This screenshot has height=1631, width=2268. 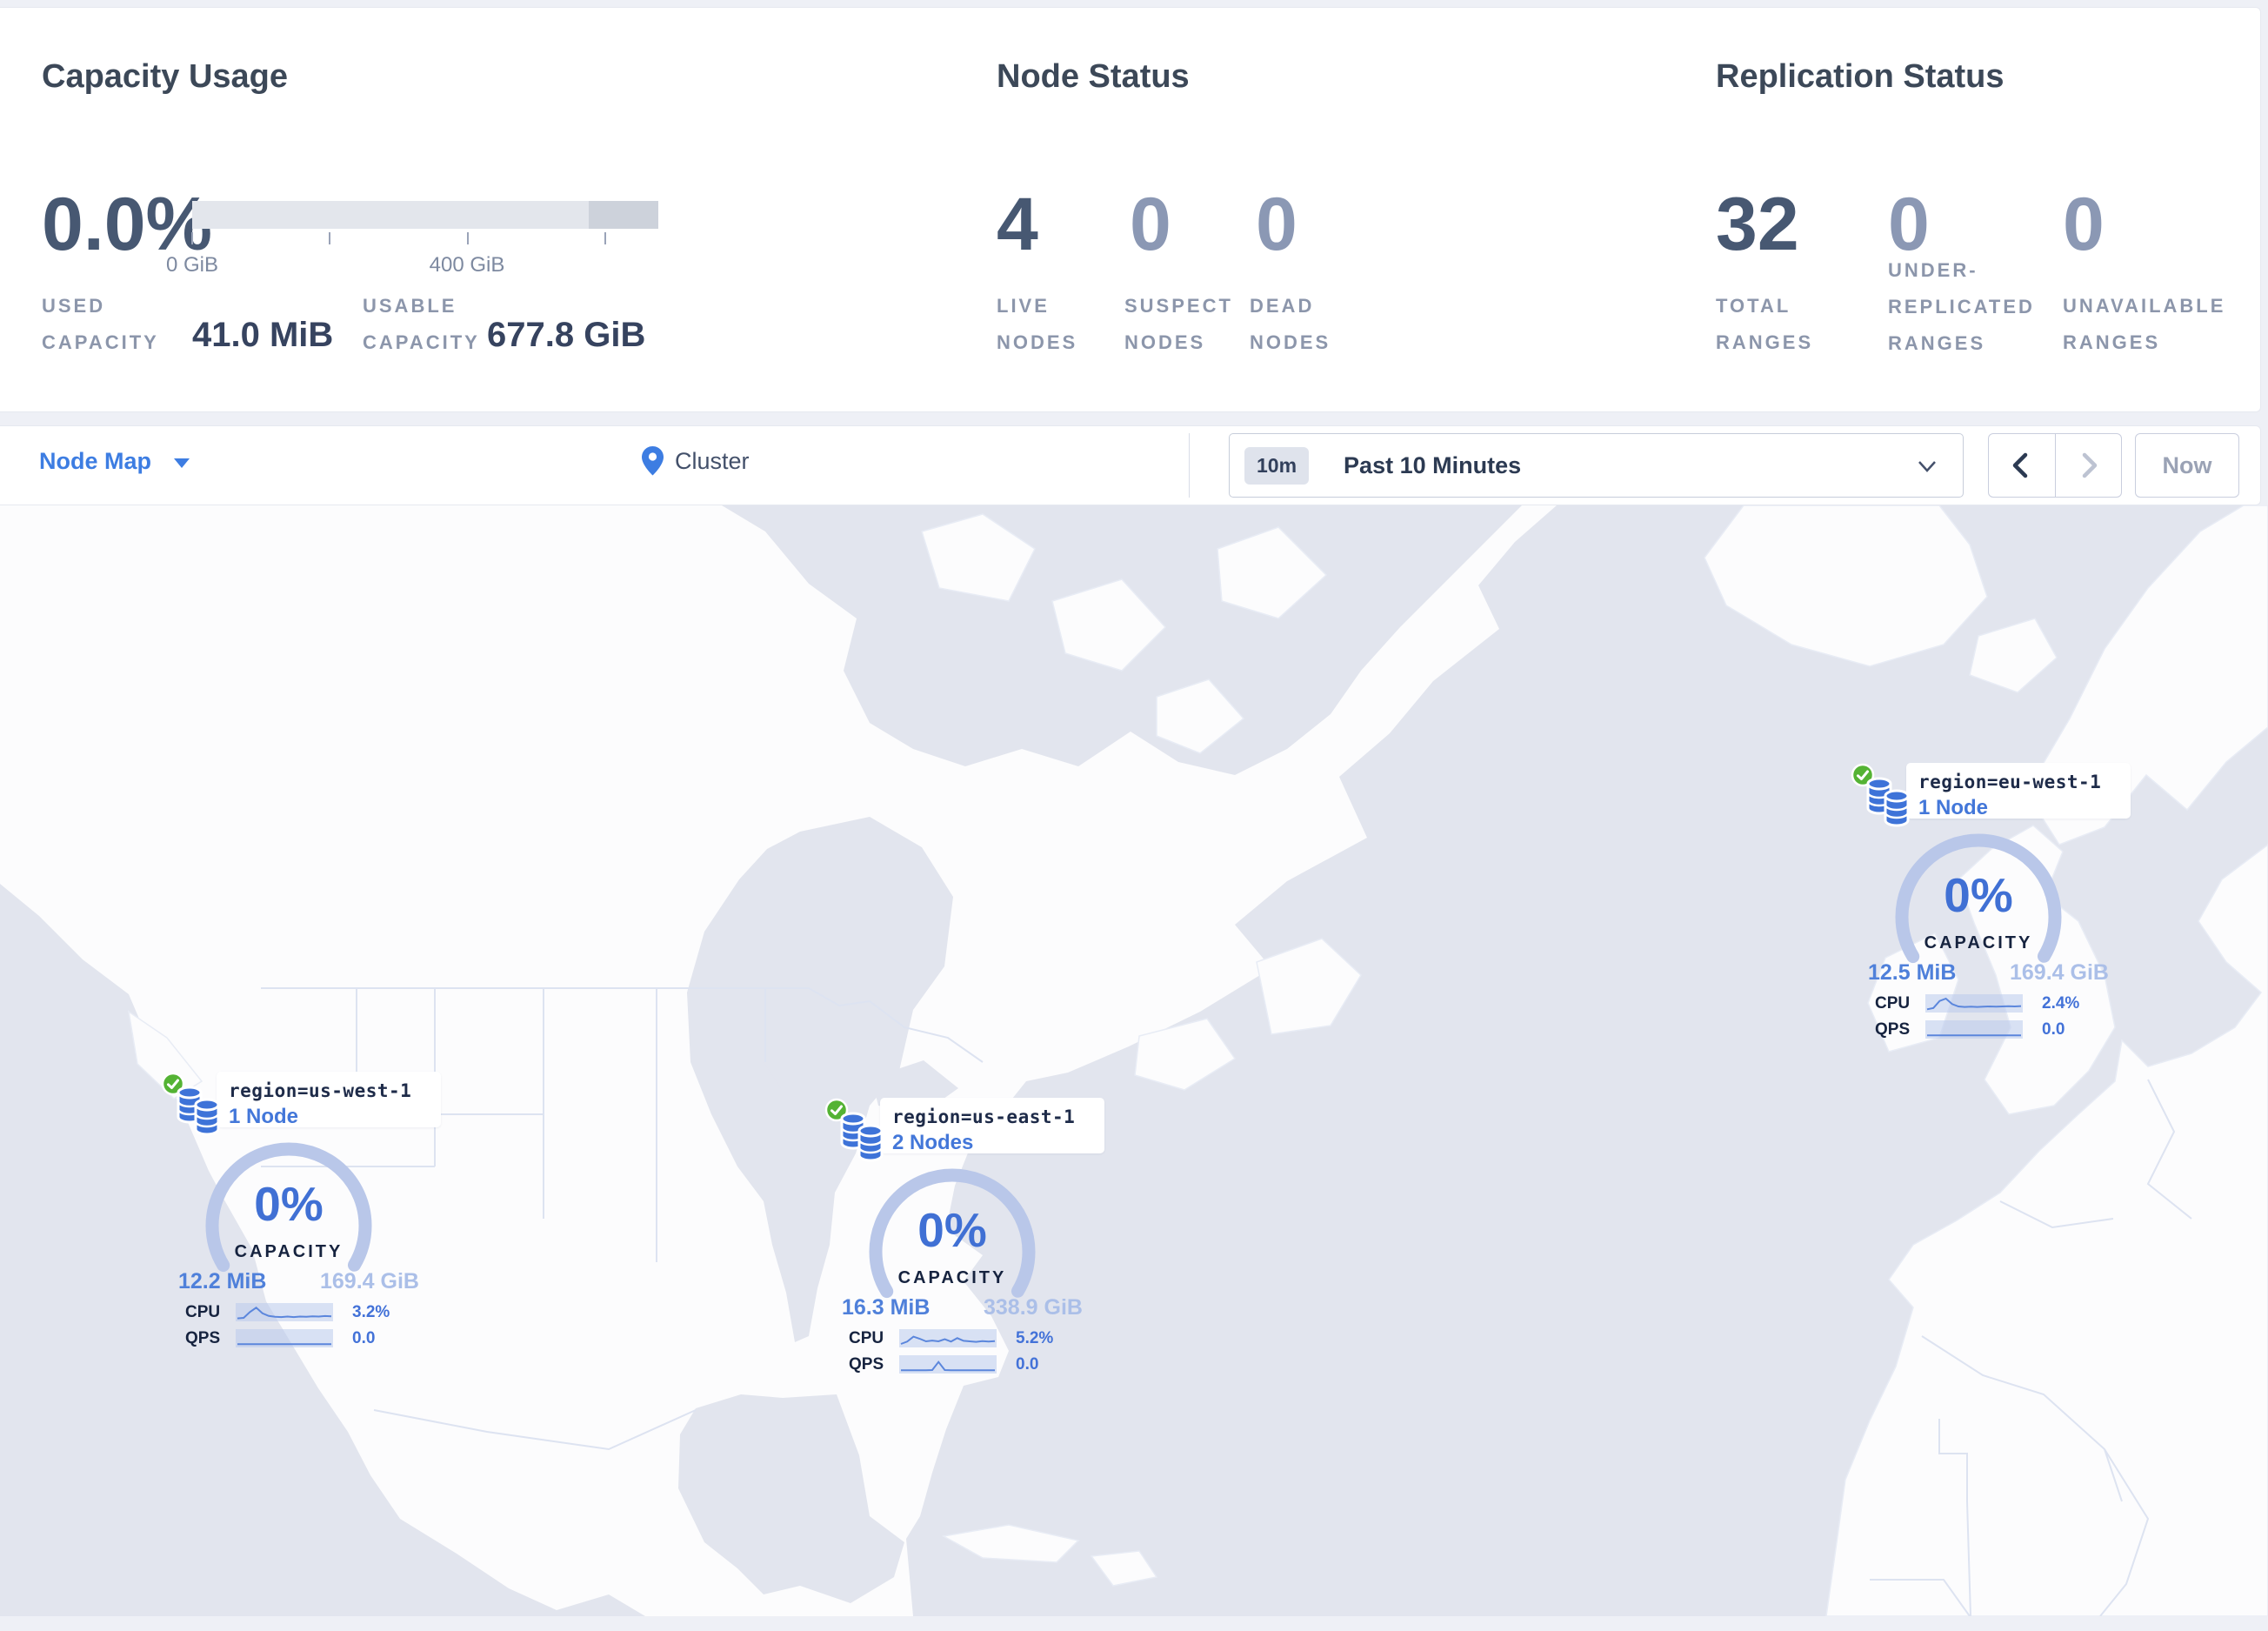 What do you see at coordinates (2084, 224) in the screenshot?
I see `unavailable-value: 0` at bounding box center [2084, 224].